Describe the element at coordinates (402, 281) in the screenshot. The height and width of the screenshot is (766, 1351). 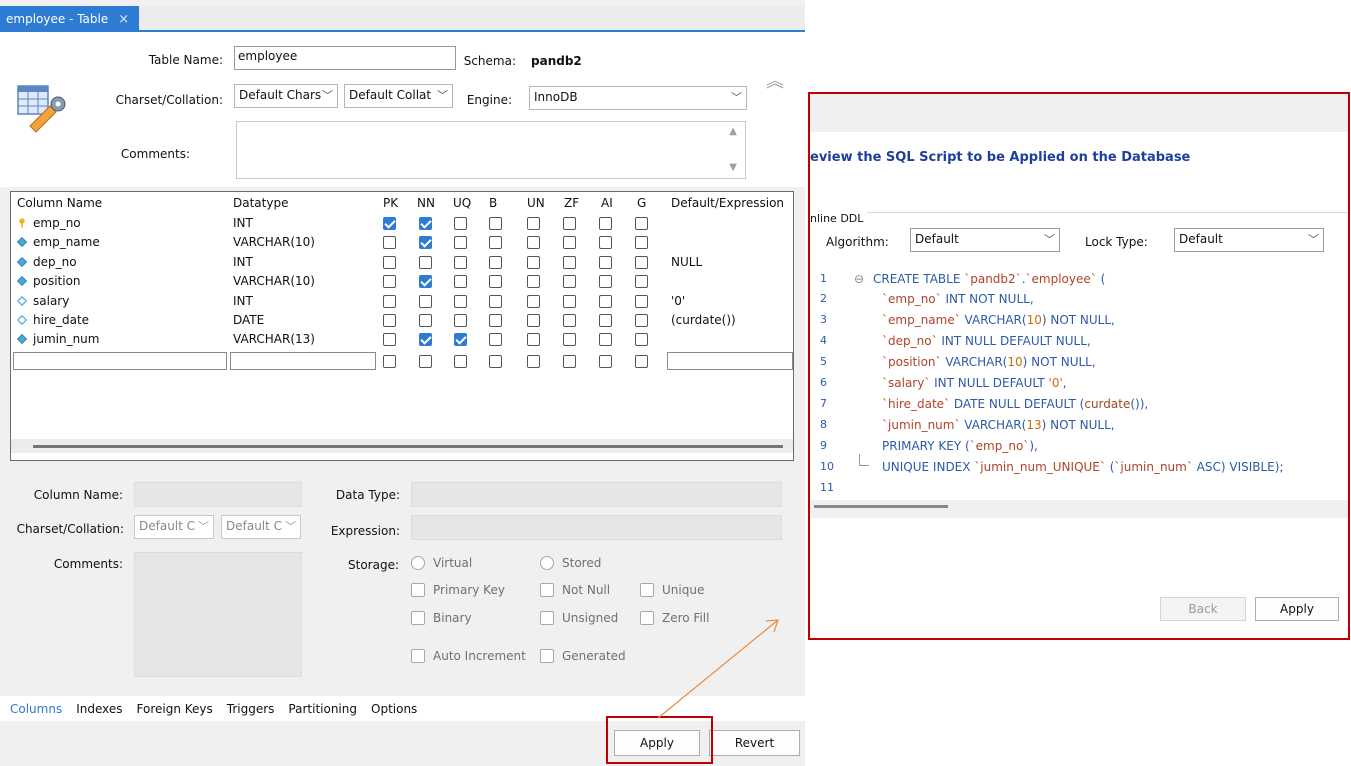
I see `table-row: position VARCHAR(10)` at that location.